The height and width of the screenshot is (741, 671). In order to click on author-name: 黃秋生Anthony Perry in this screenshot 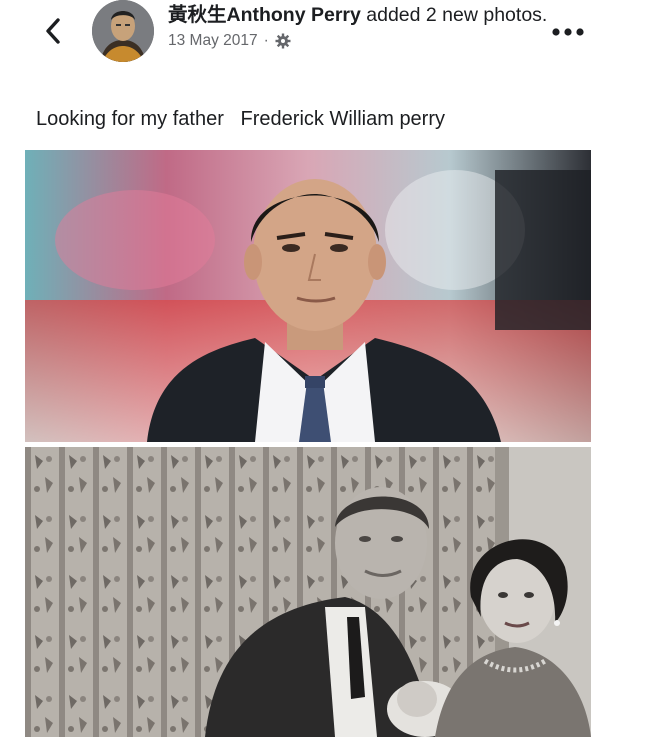, I will do `click(264, 15)`.